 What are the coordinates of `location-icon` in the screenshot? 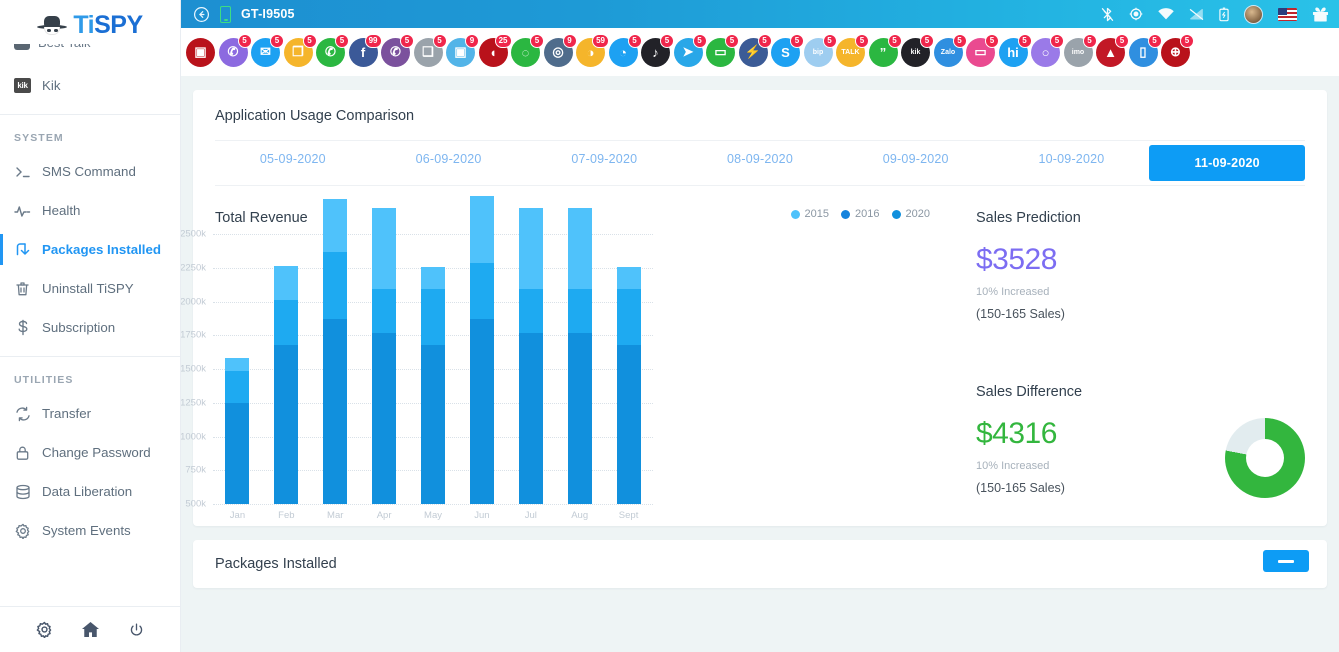 It's located at (1136, 14).